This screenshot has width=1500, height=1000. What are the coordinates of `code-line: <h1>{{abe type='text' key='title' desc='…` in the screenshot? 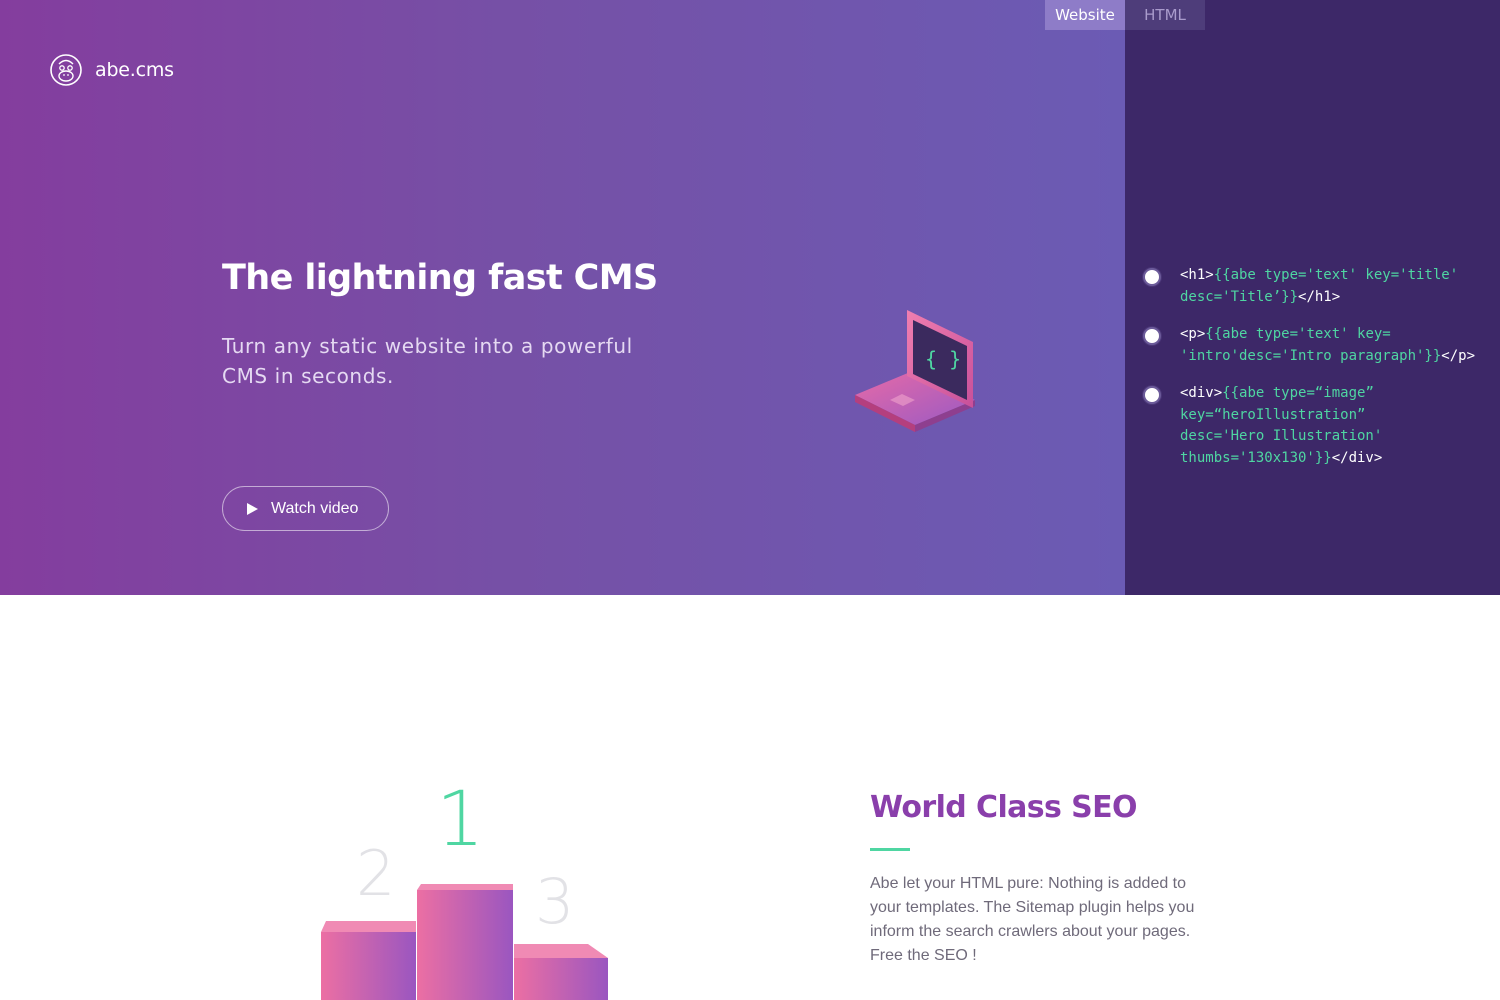 It's located at (1300, 286).